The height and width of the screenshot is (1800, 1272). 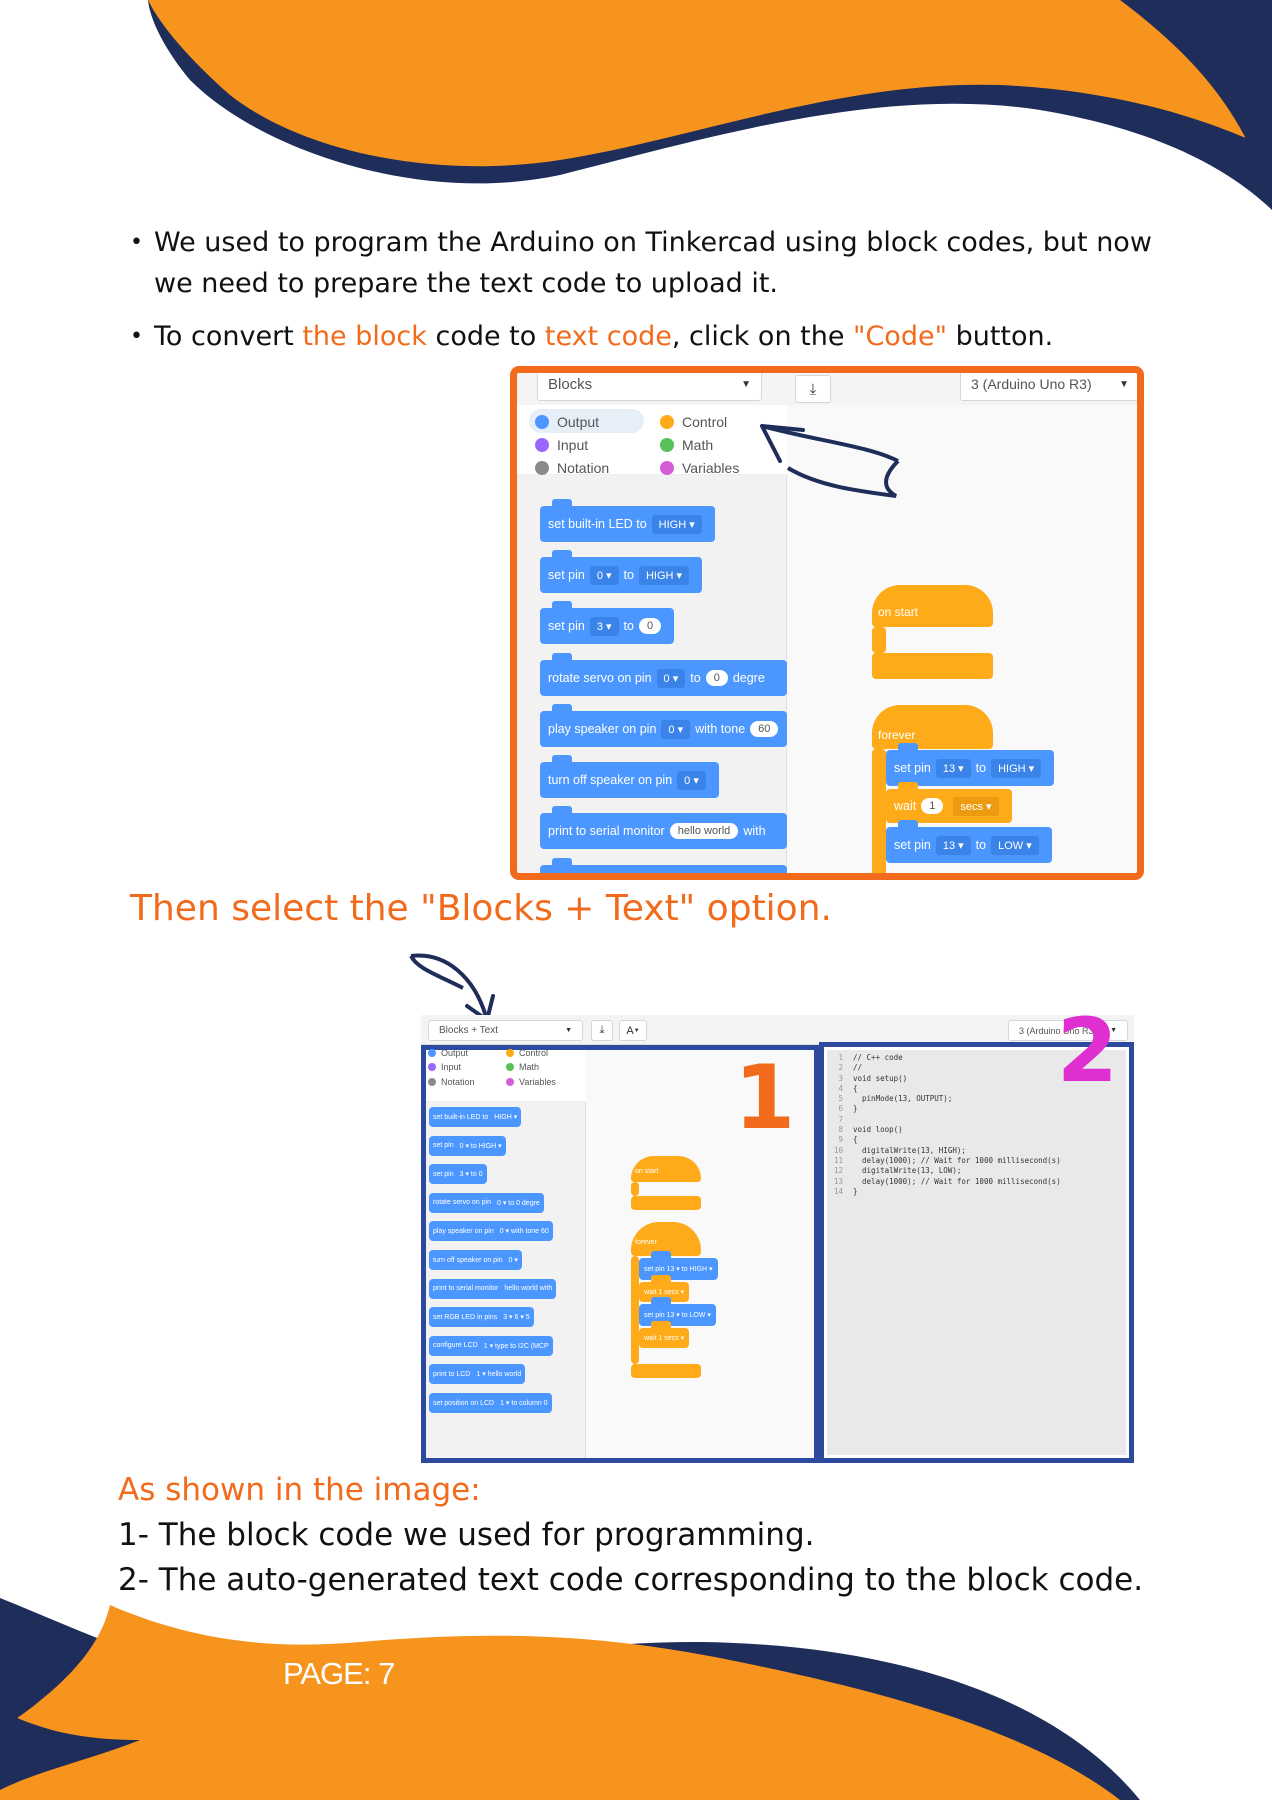 I want to click on block-text-input: hello world, so click(x=704, y=831).